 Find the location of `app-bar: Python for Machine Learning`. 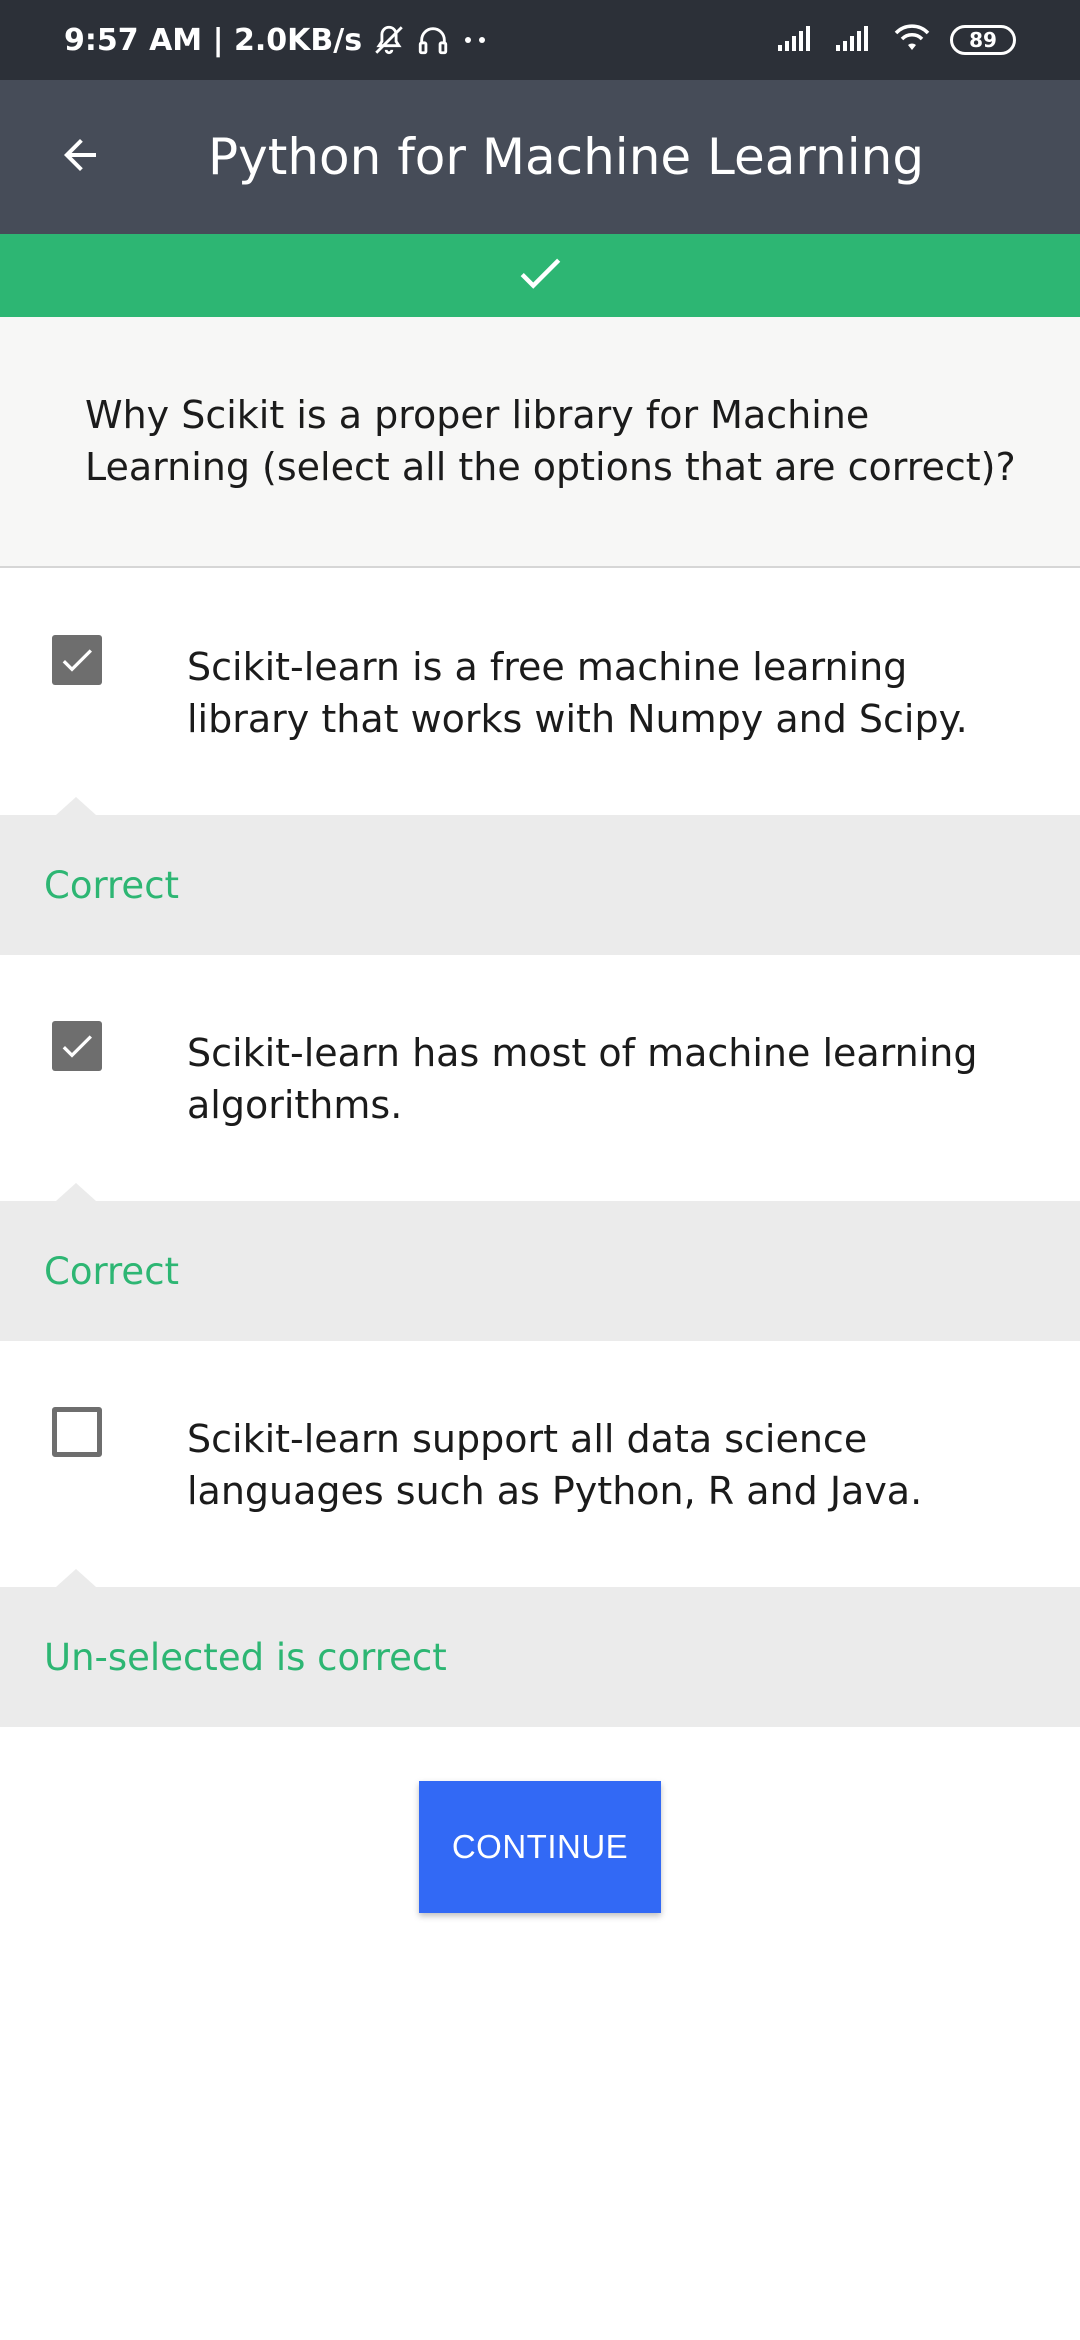

app-bar: Python for Machine Learning is located at coordinates (540, 157).